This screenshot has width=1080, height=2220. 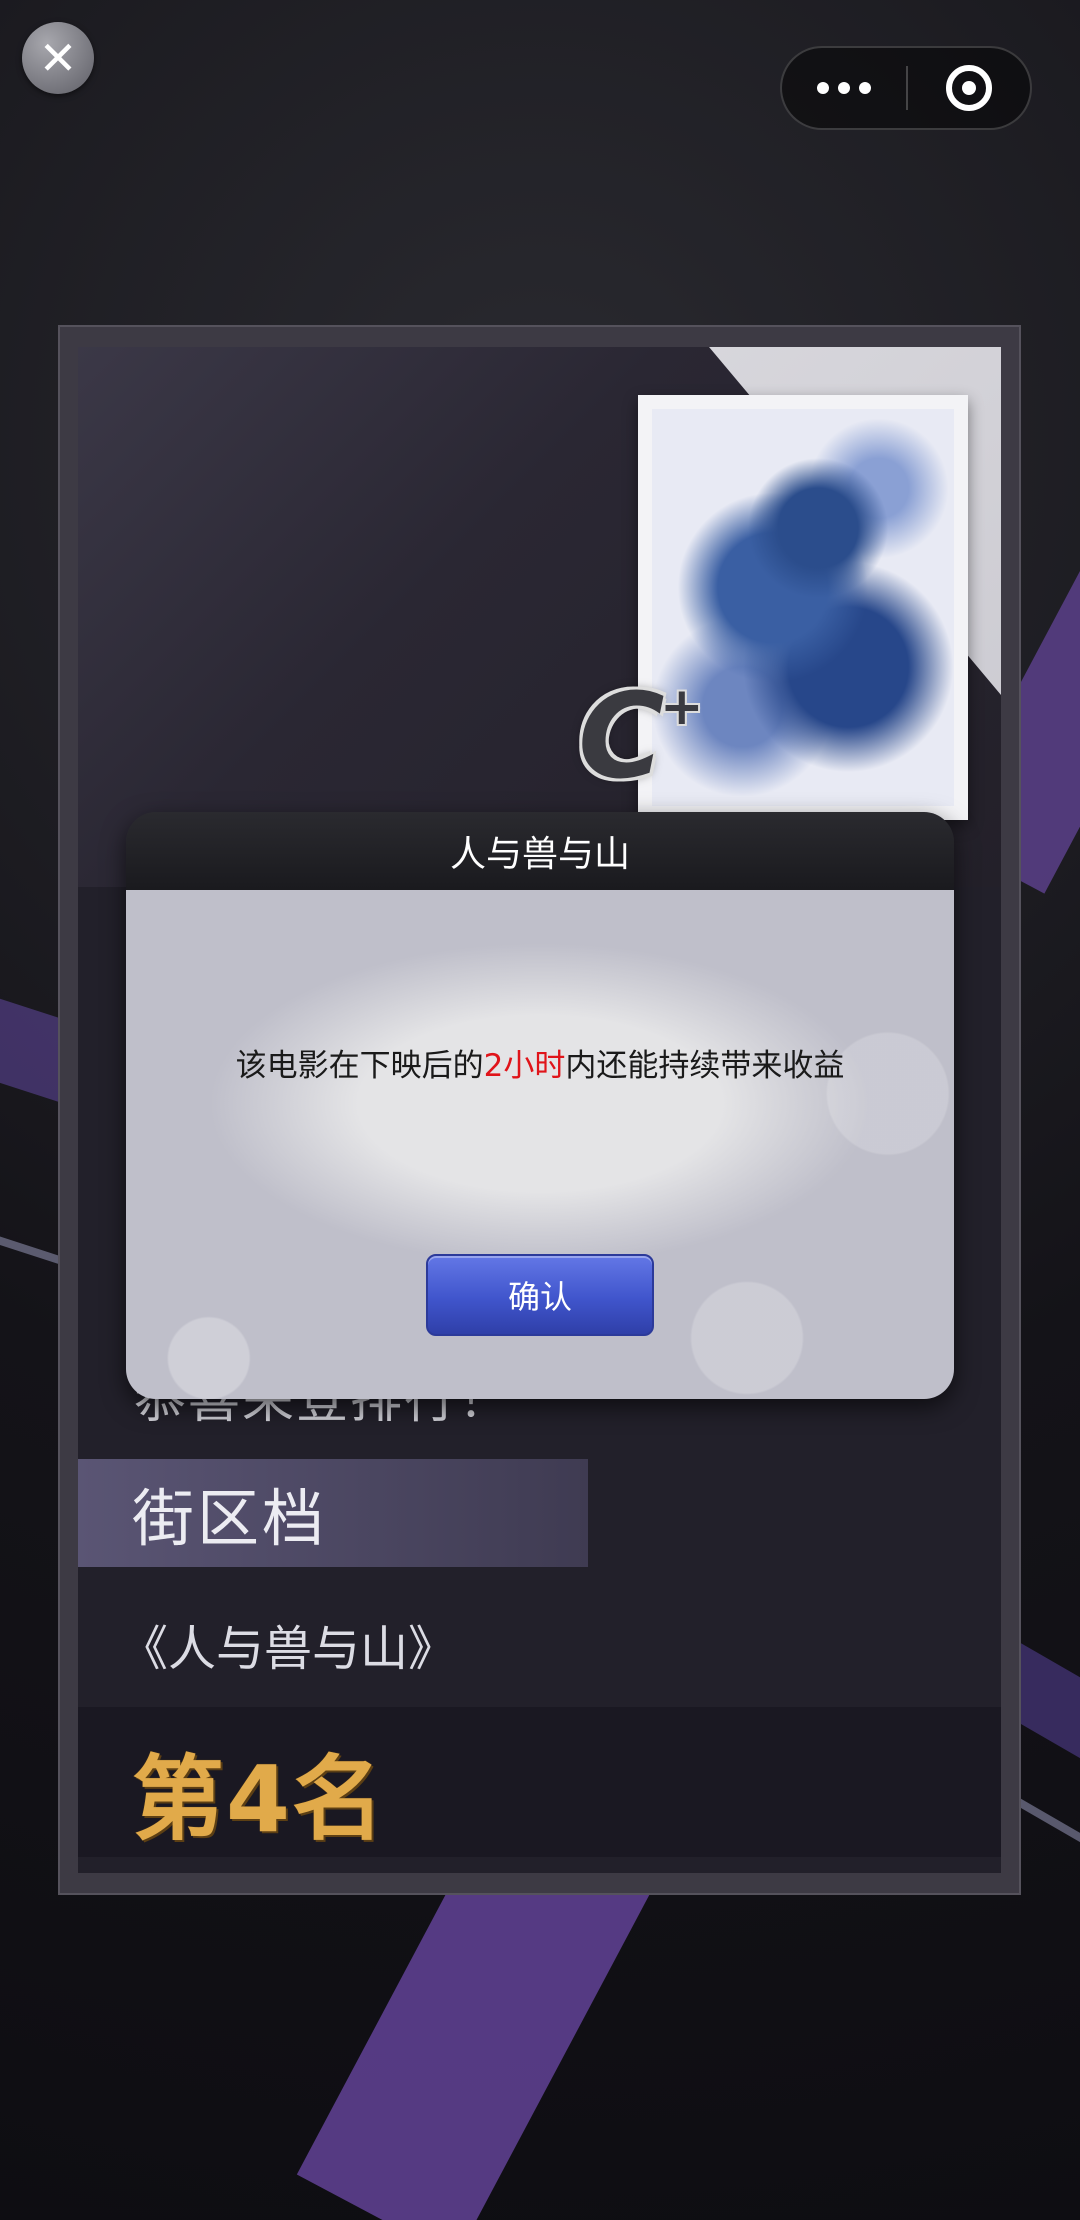 What do you see at coordinates (682, 707) in the screenshot?
I see `grade-plus: +` at bounding box center [682, 707].